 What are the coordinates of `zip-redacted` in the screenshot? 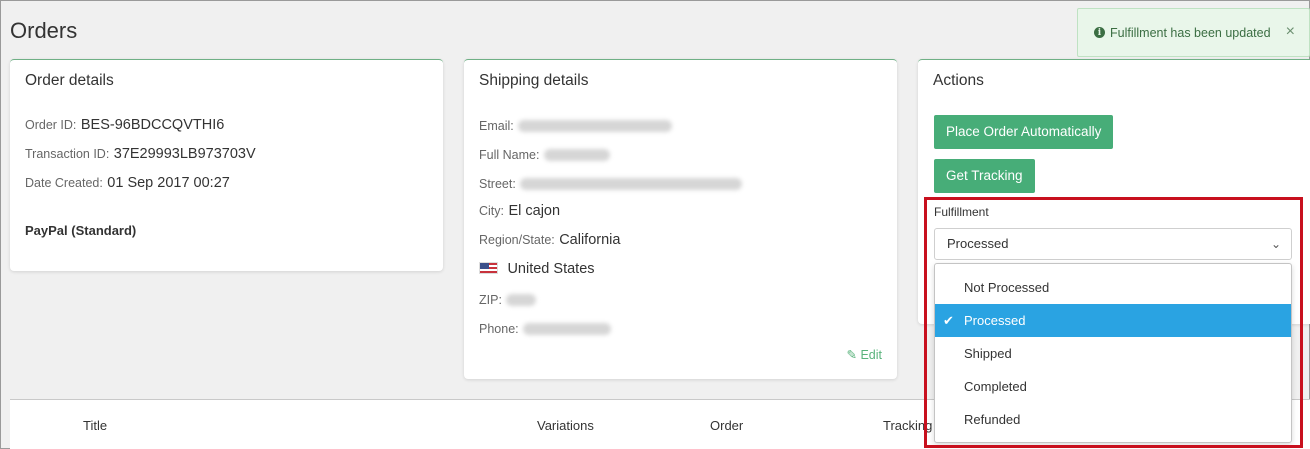 It's located at (521, 299).